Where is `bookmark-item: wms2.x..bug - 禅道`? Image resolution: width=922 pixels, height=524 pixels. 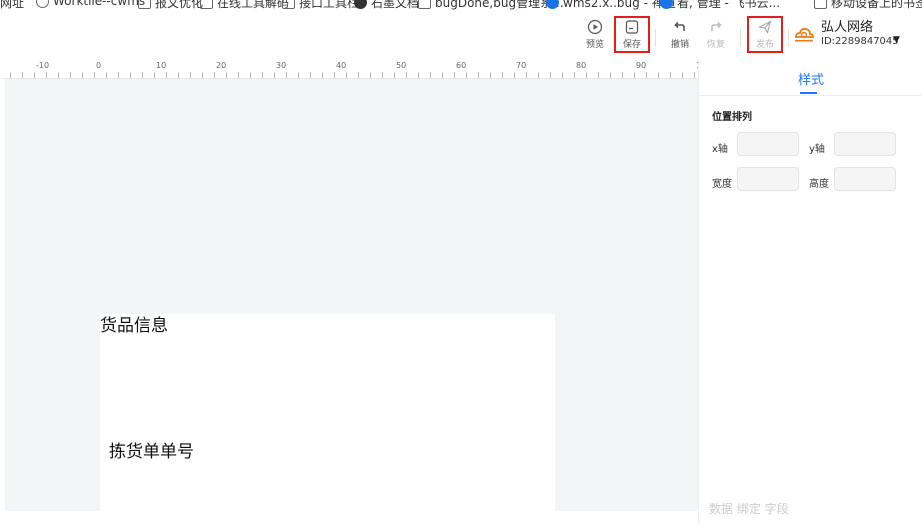
bookmark-item: wms2.x..bug - 禅道 is located at coordinates (611, 5).